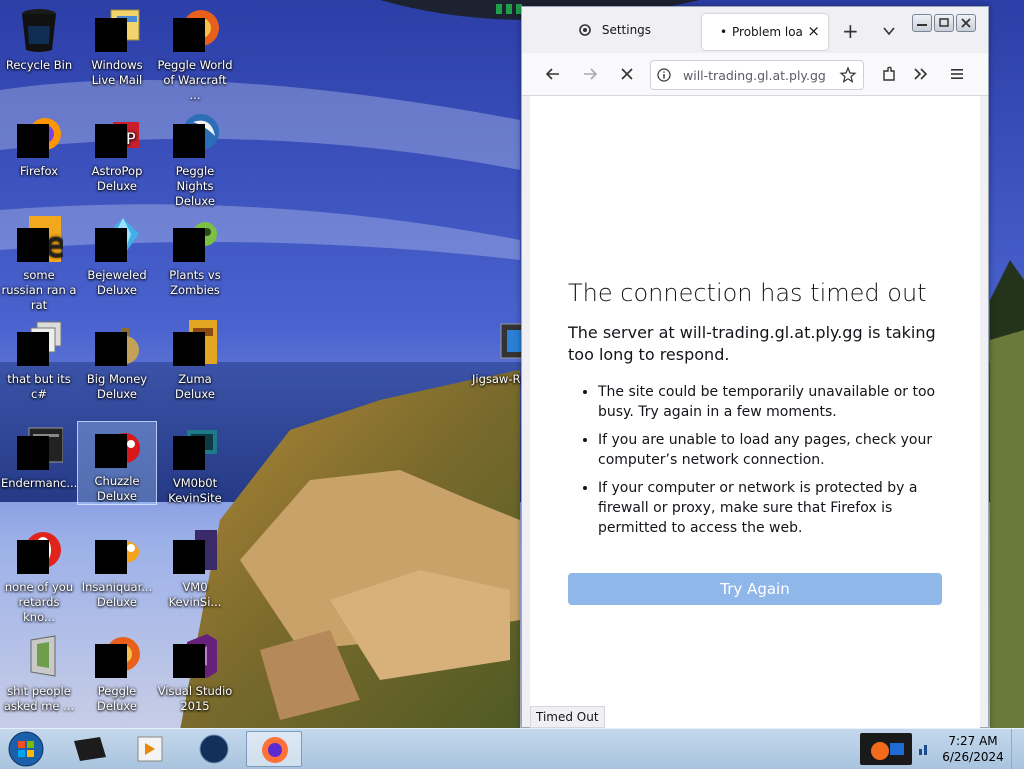 This screenshot has width=1024, height=772. I want to click on icon-label: Recycle Bin, so click(39, 65).